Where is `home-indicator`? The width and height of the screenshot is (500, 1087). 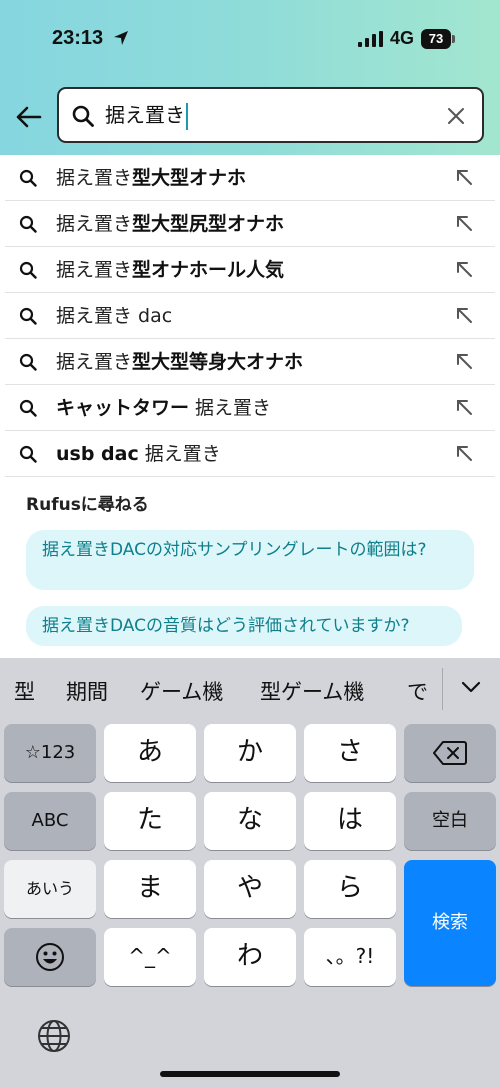 home-indicator is located at coordinates (250, 1074).